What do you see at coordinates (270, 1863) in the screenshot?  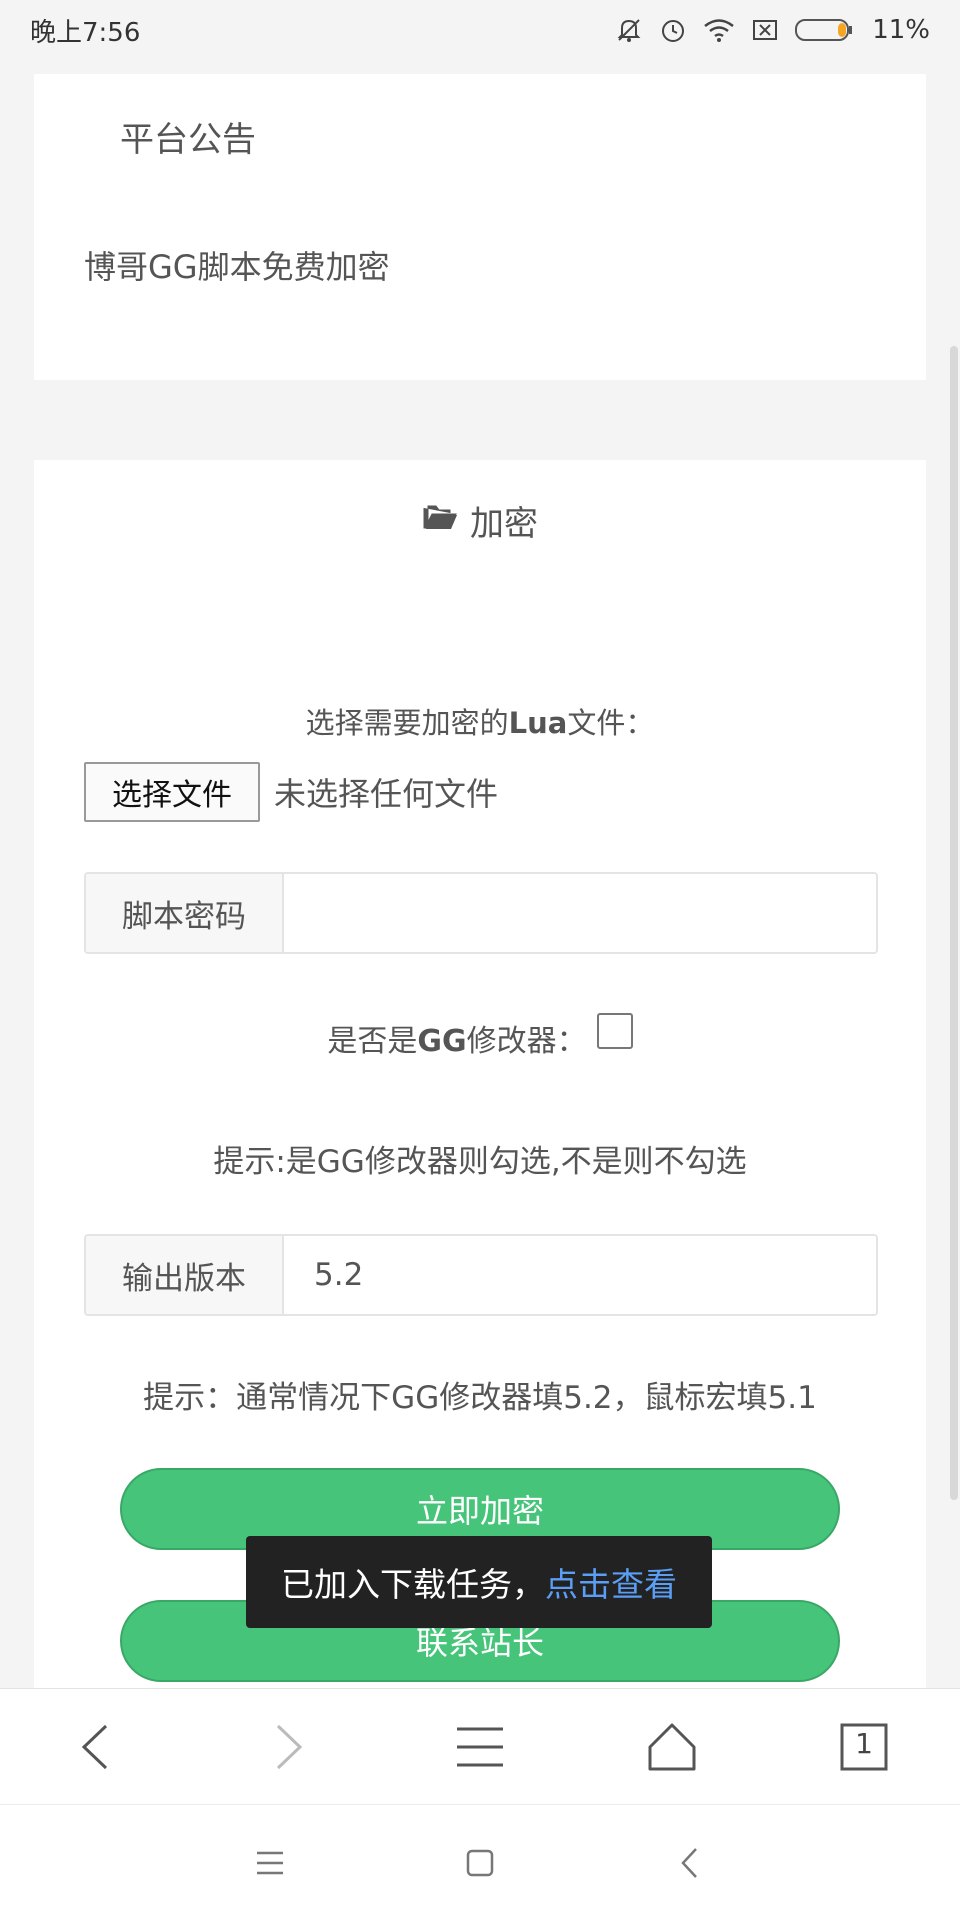 I see `recent-apps-icon` at bounding box center [270, 1863].